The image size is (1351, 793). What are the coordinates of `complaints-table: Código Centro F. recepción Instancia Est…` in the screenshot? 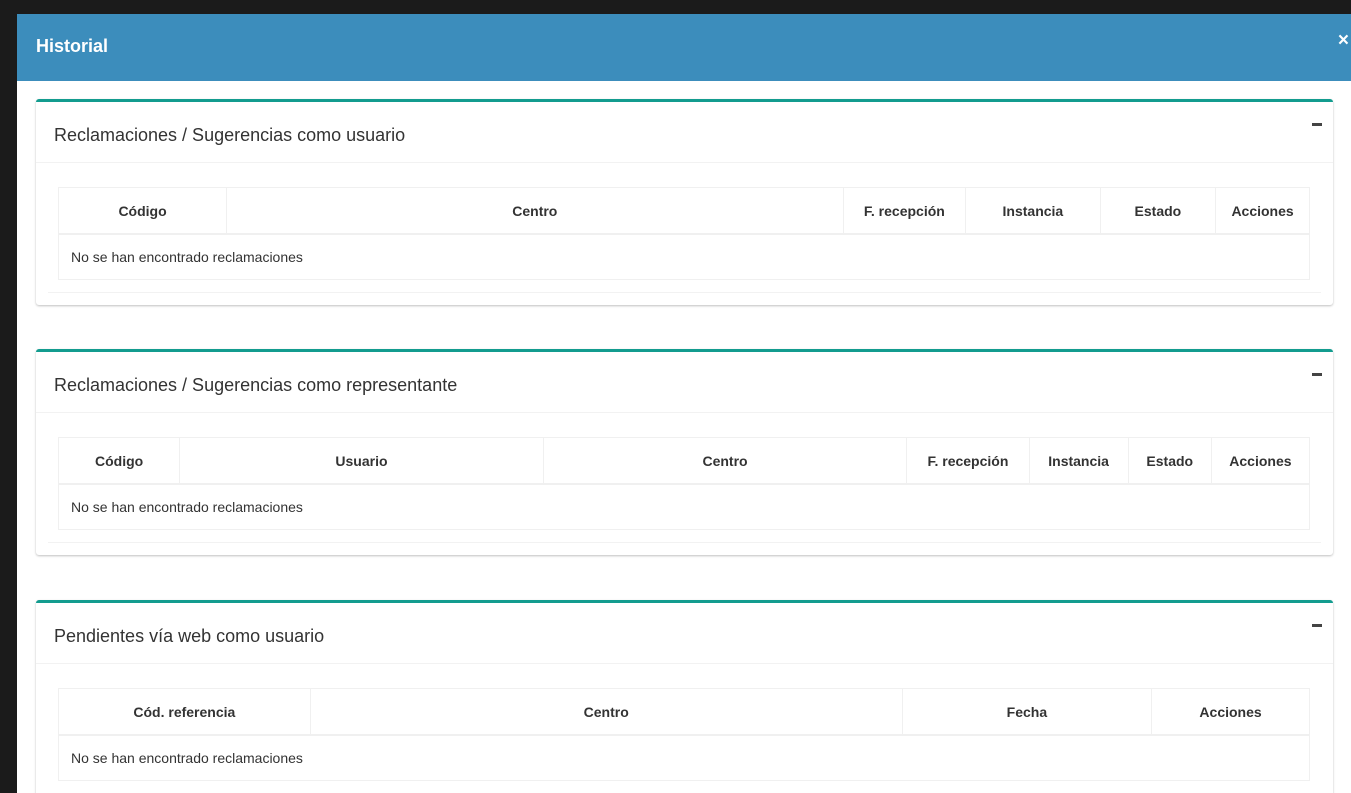 It's located at (683, 233).